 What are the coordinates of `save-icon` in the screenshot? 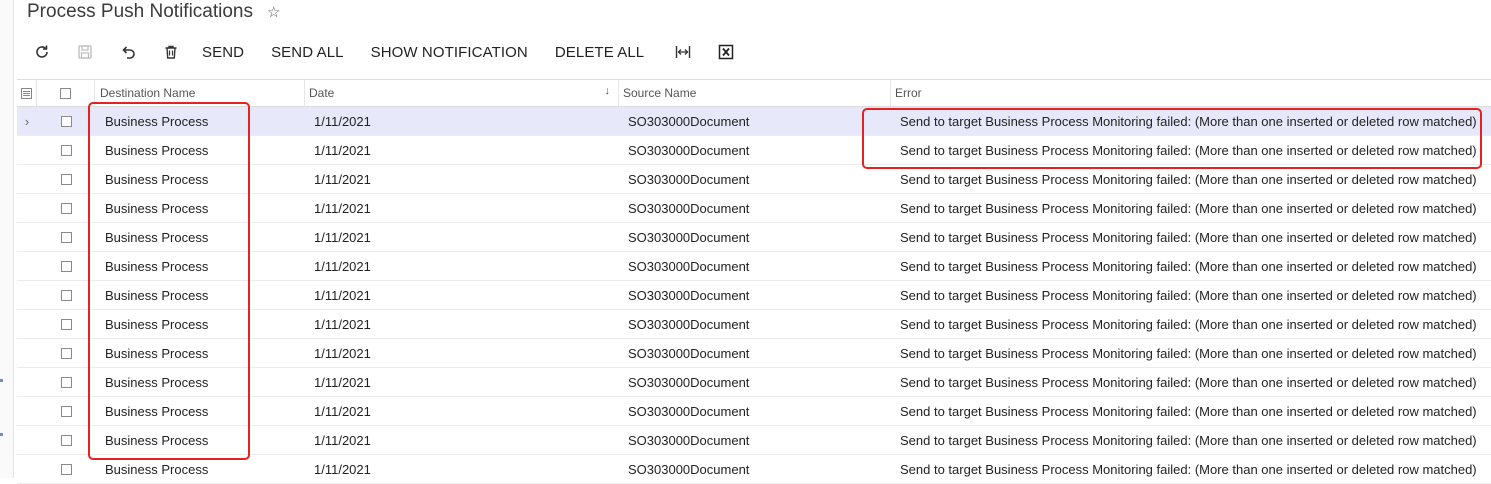 It's located at (85, 52).